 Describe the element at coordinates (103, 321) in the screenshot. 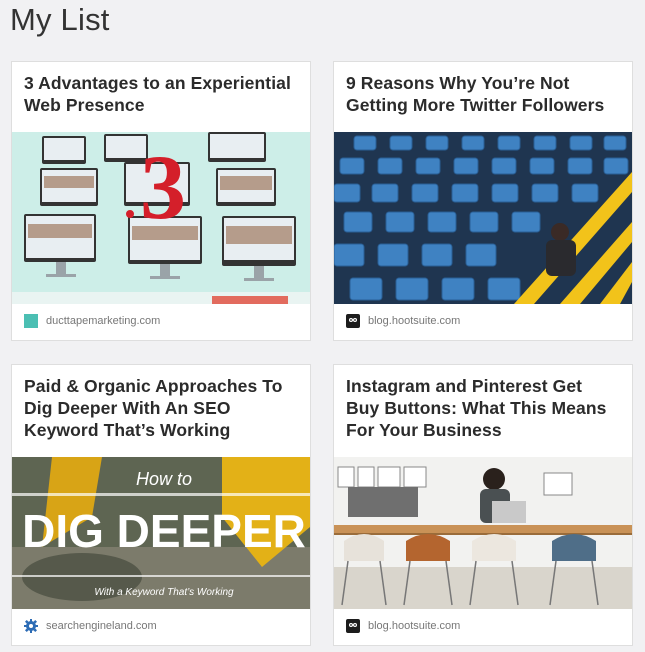

I see `source-domain: ducttapemarketing.com` at that location.